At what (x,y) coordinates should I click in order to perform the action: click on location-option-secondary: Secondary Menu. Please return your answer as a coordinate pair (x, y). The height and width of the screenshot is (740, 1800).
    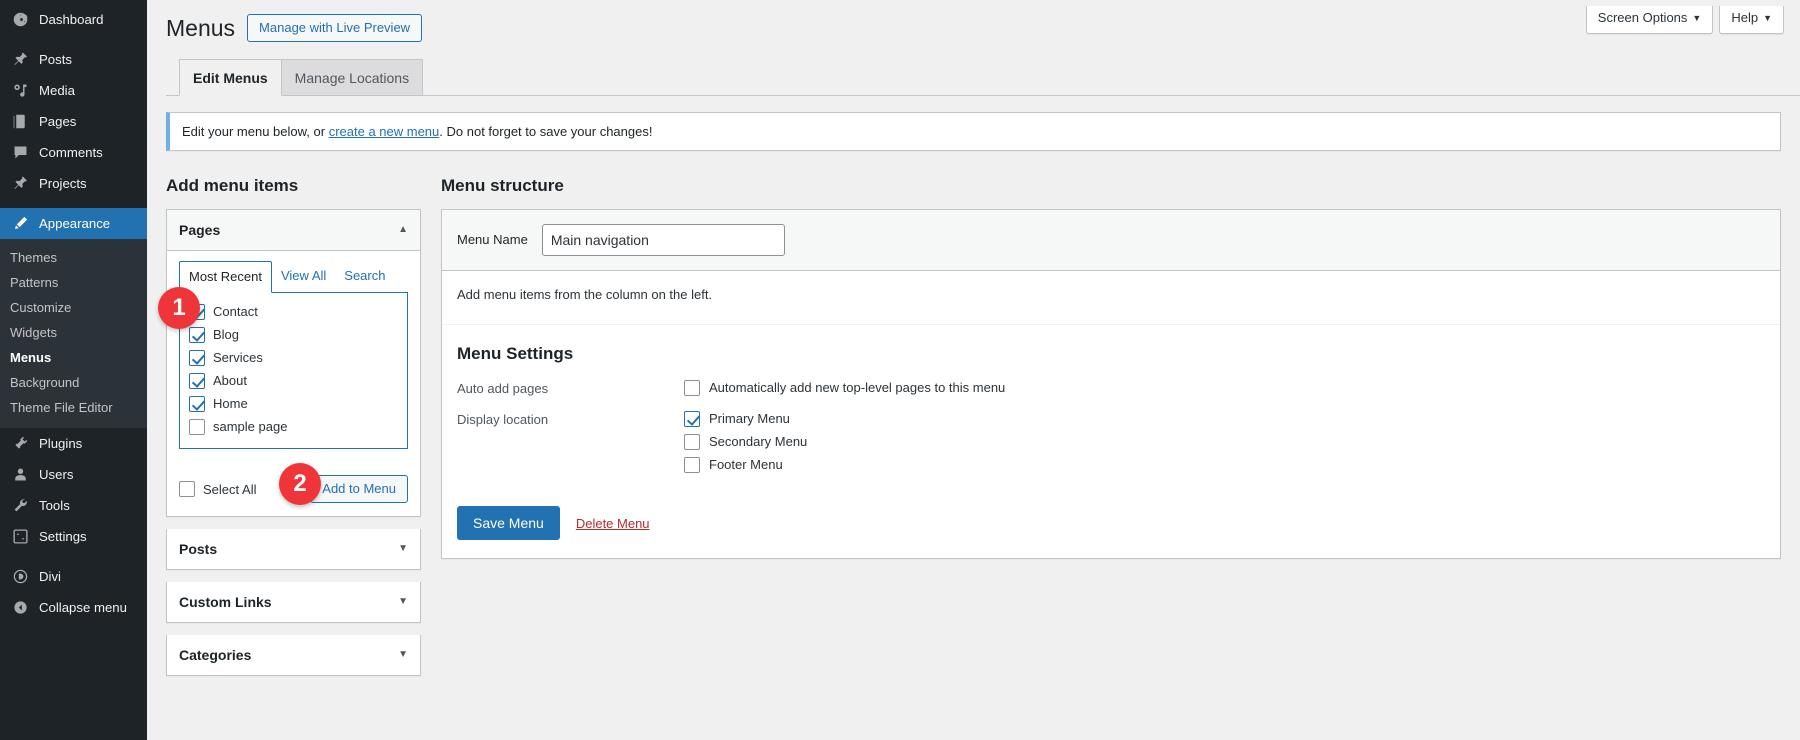
    Looking at the image, I should click on (745, 442).